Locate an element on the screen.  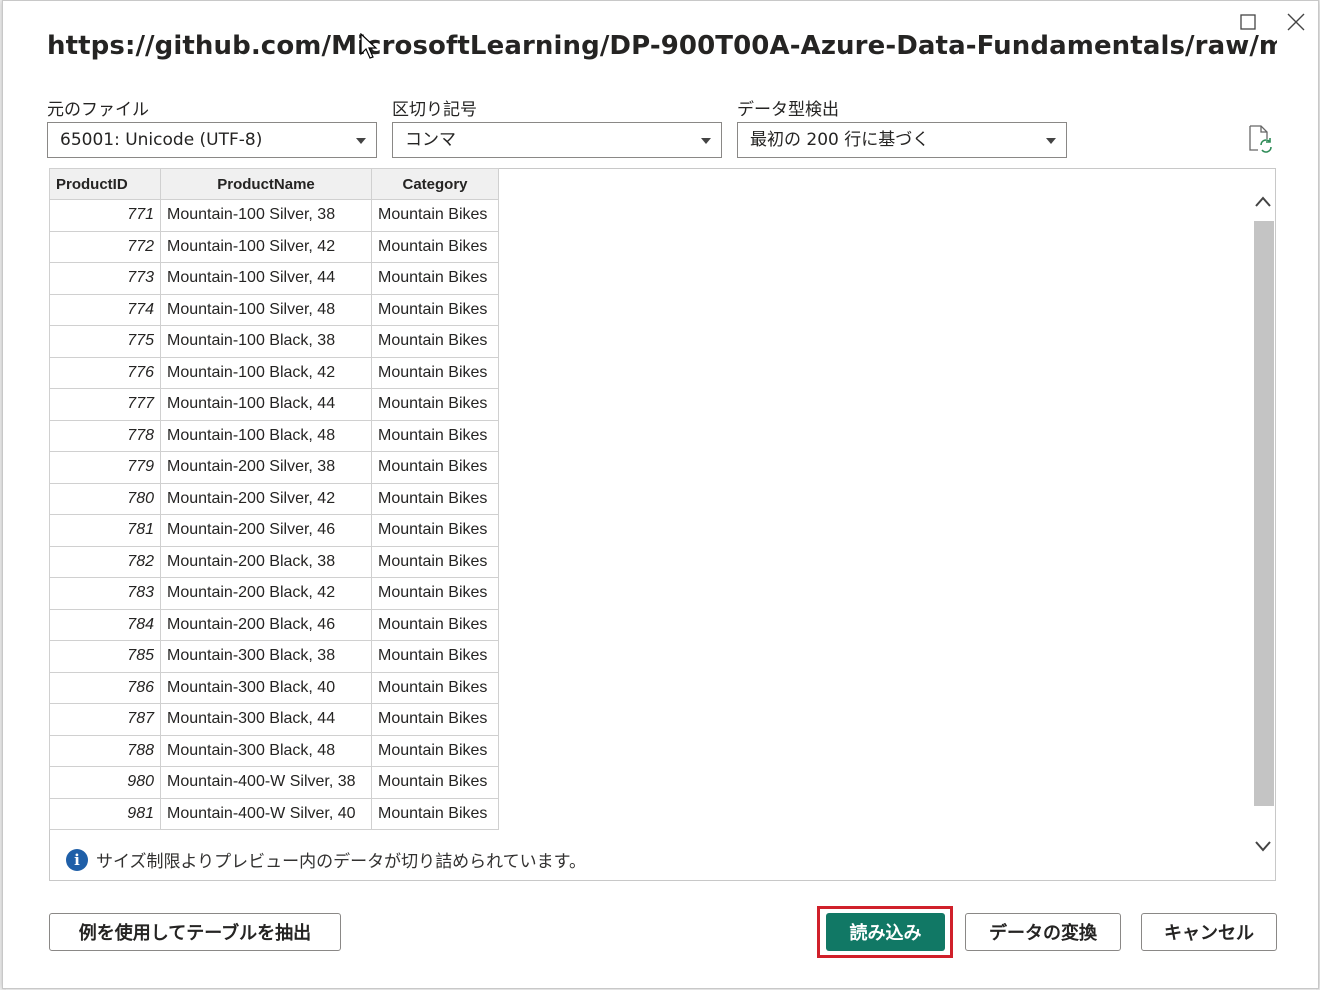
column-header-productid: ProductID is located at coordinates (105, 184).